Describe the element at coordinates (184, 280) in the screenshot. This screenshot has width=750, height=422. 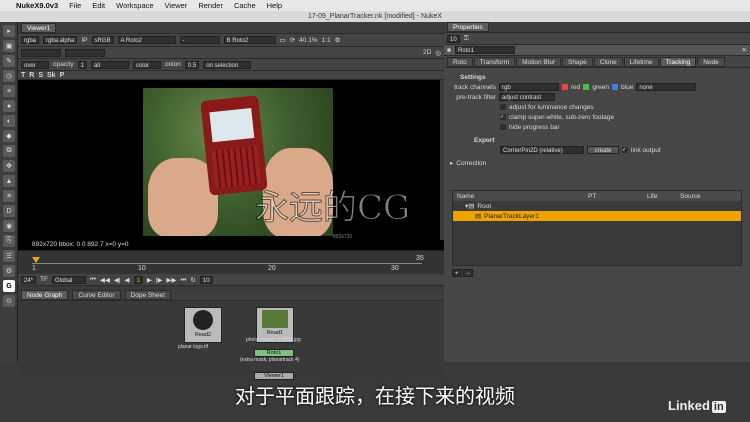
I see `last-frame-icon: ⏭` at that location.